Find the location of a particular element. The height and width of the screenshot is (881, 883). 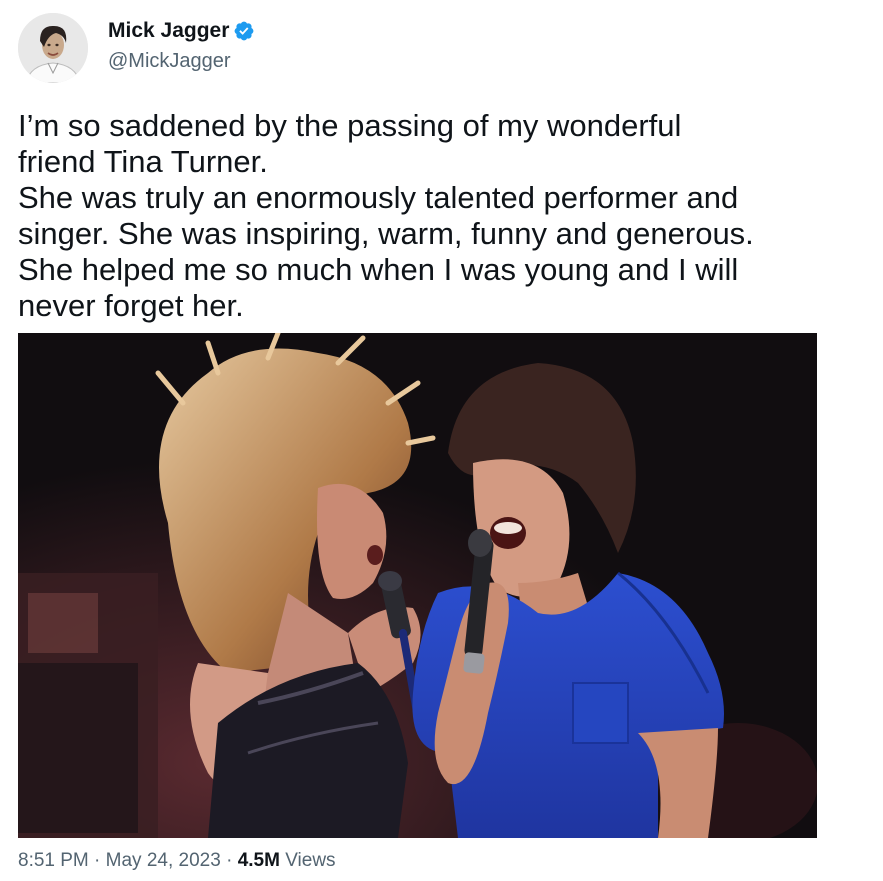

tweet-meta: 8:51 PM · May 24, 2023 · 4.5M Views is located at coordinates (177, 861).